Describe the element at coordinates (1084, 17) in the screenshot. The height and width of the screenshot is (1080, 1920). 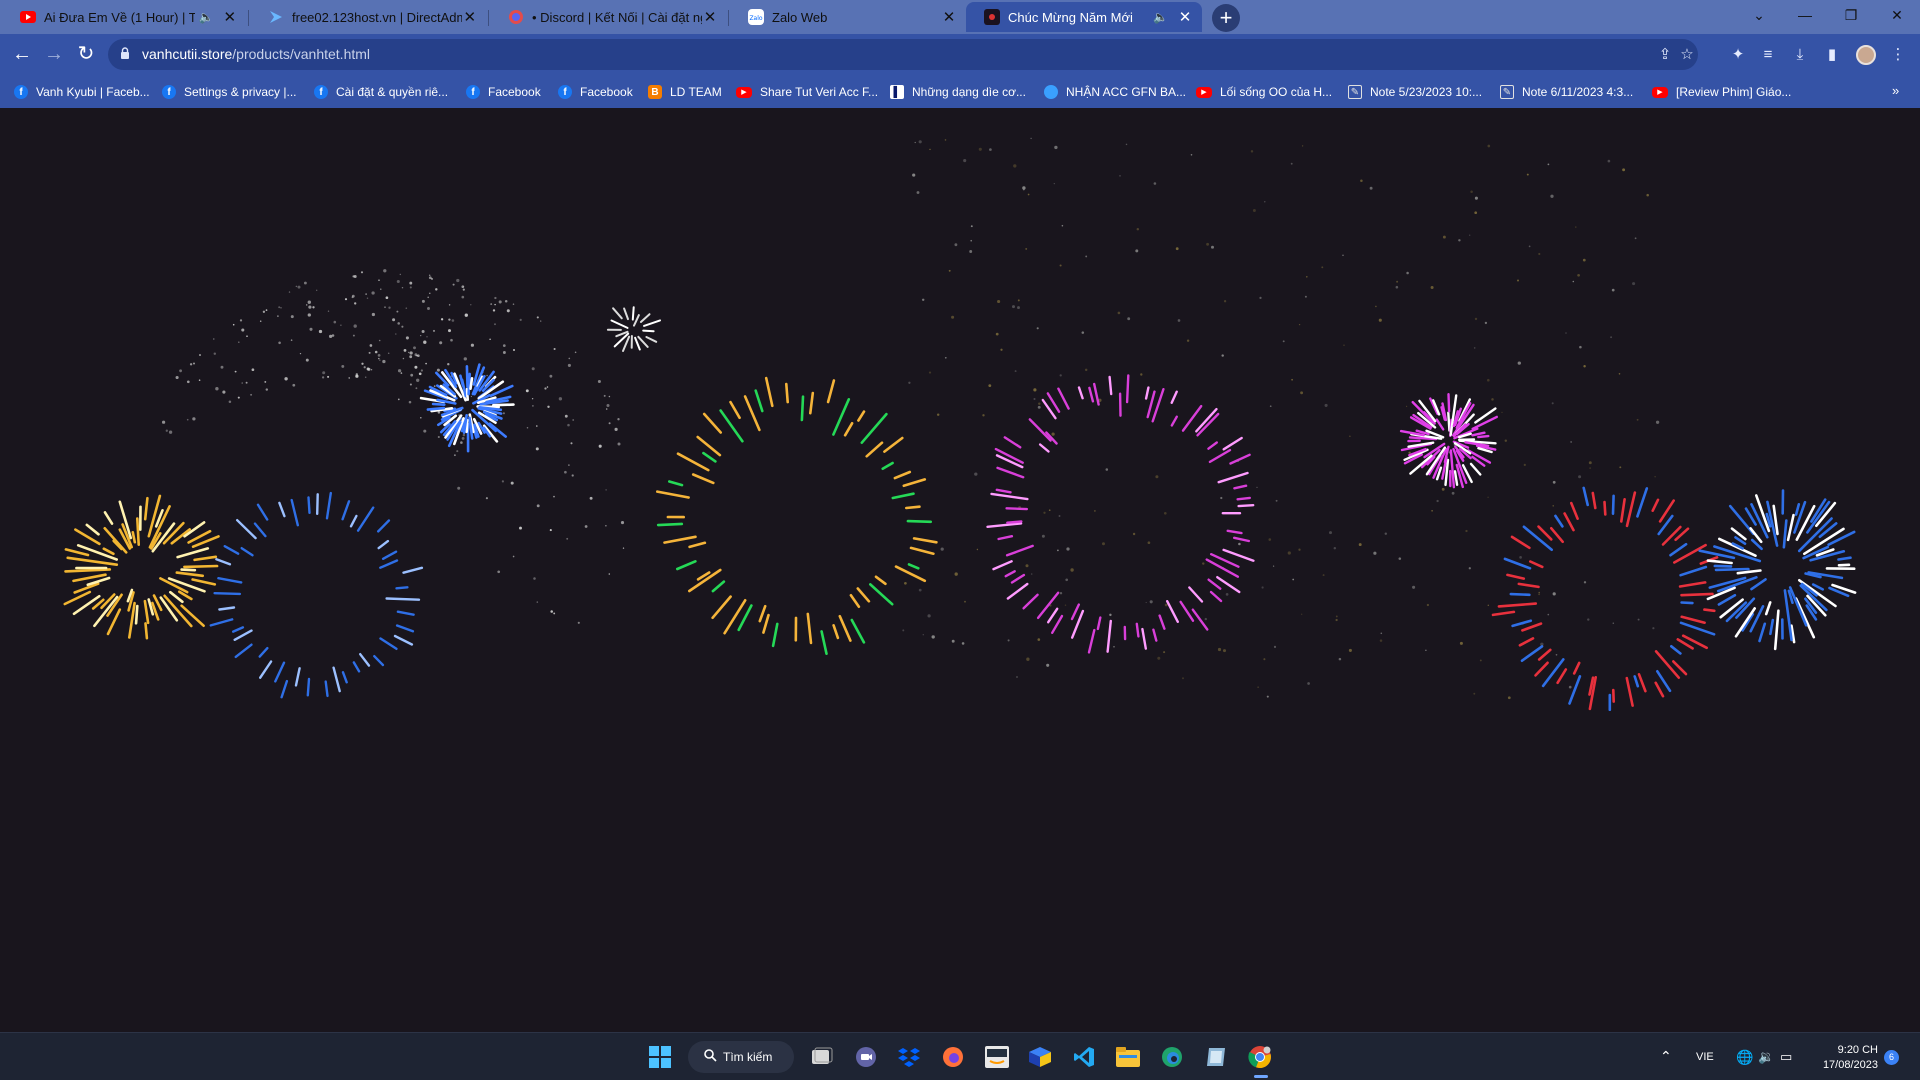
I see `tab-chuc-mung-nam-moi: Chúc Mừng Năm Mới 🔈 ✕` at that location.